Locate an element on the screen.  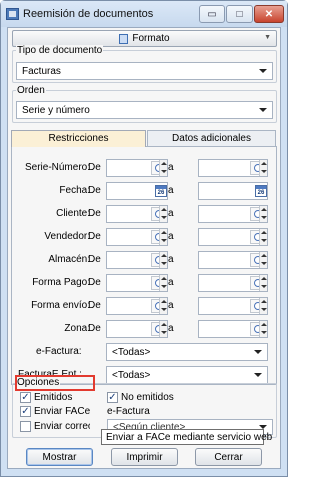
zona-row: Zona: De a is located at coordinates (144, 329).